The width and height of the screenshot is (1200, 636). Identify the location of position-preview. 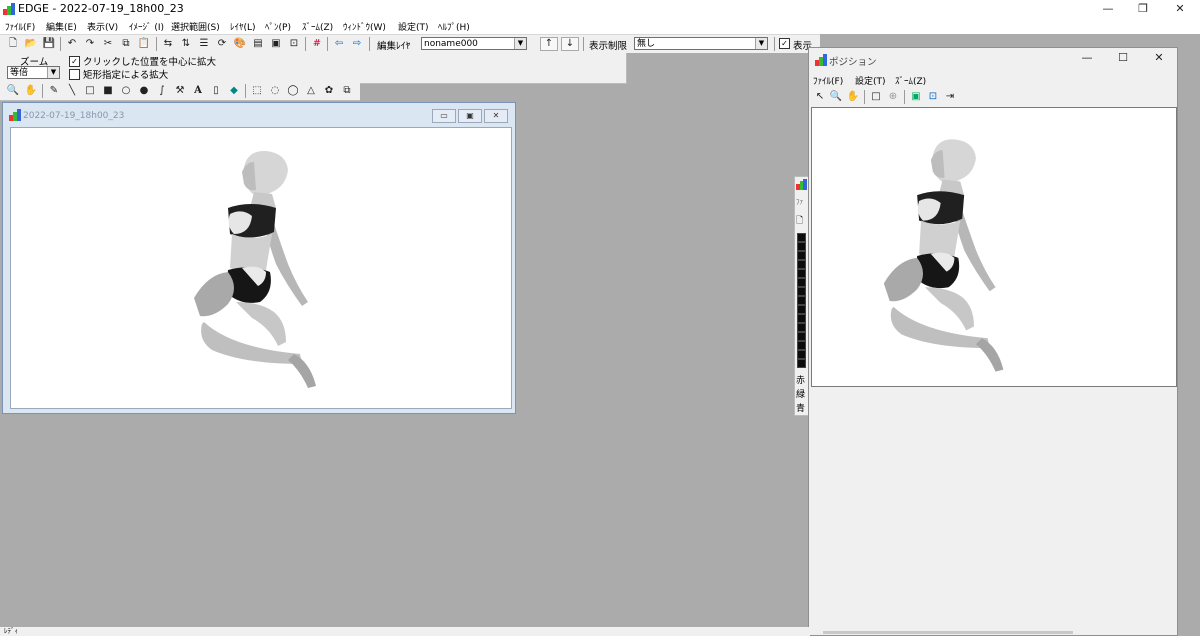
(994, 247).